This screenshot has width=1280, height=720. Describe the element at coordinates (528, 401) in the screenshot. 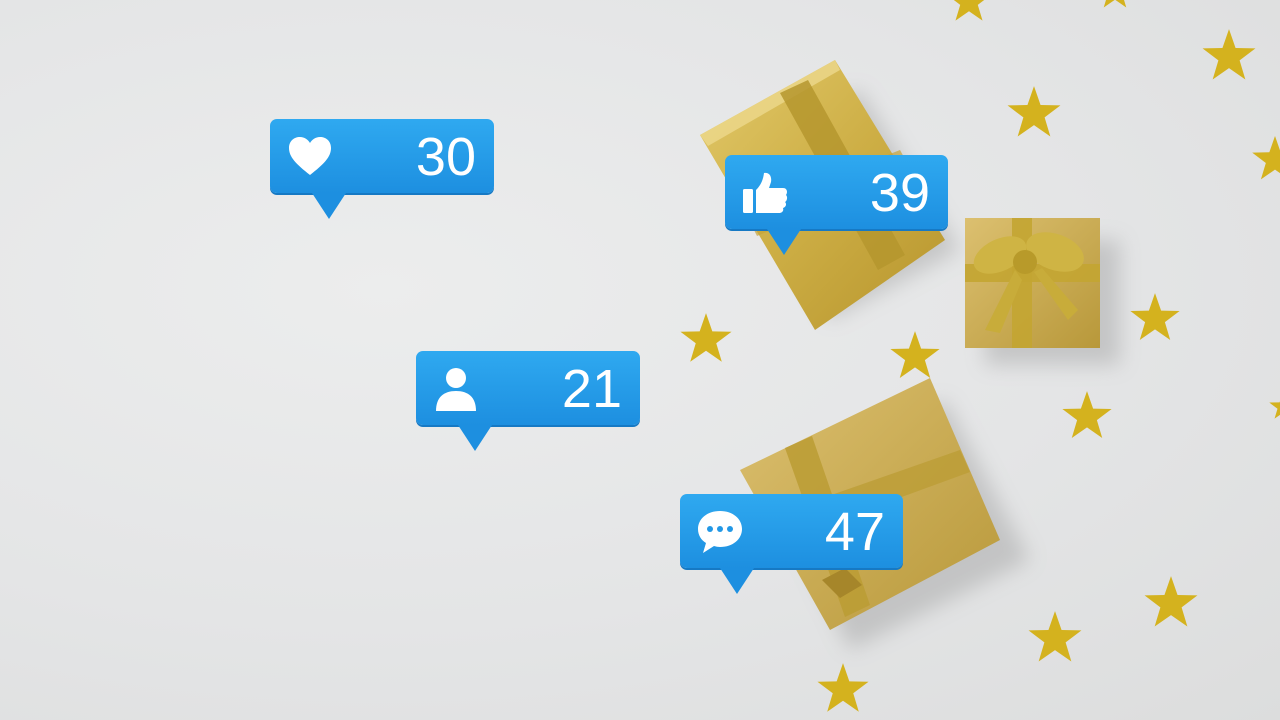

I see `followers-notification: 21` at that location.